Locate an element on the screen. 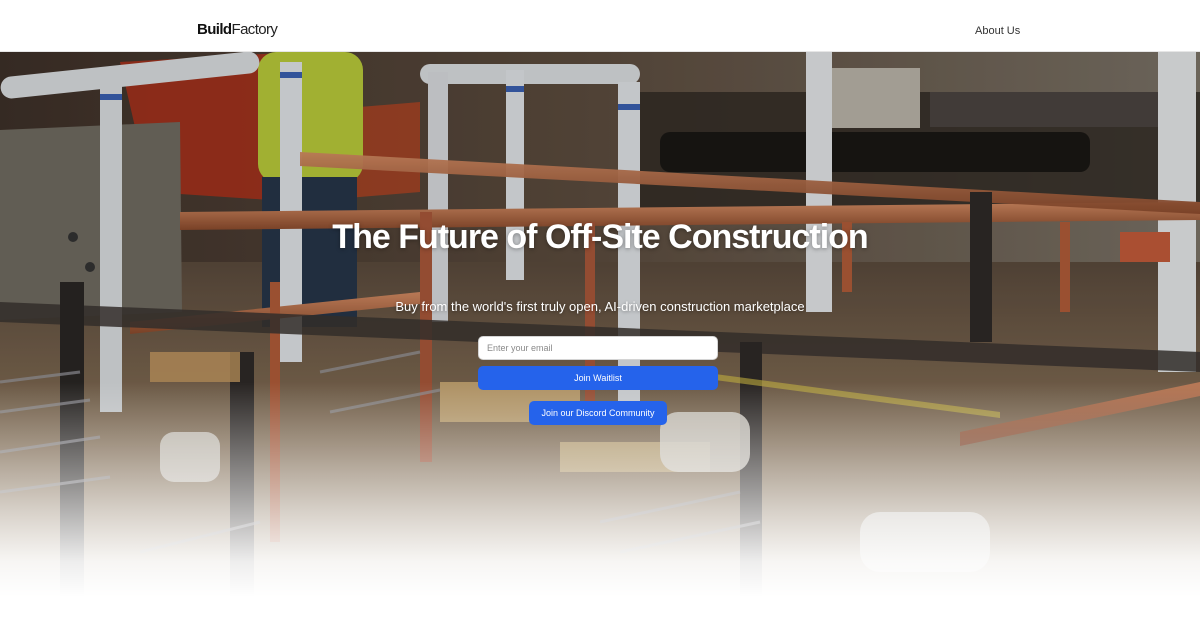 This screenshot has height=629, width=1200. logo-text-light: Factory is located at coordinates (254, 29).